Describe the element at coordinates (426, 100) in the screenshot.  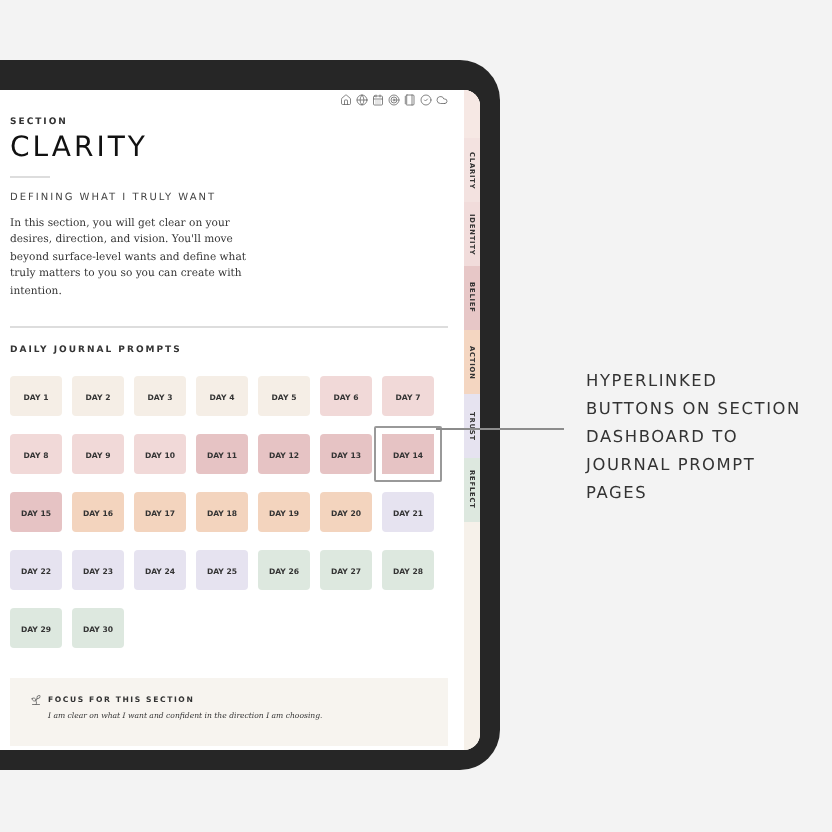
I see `check-circle-icon` at that location.